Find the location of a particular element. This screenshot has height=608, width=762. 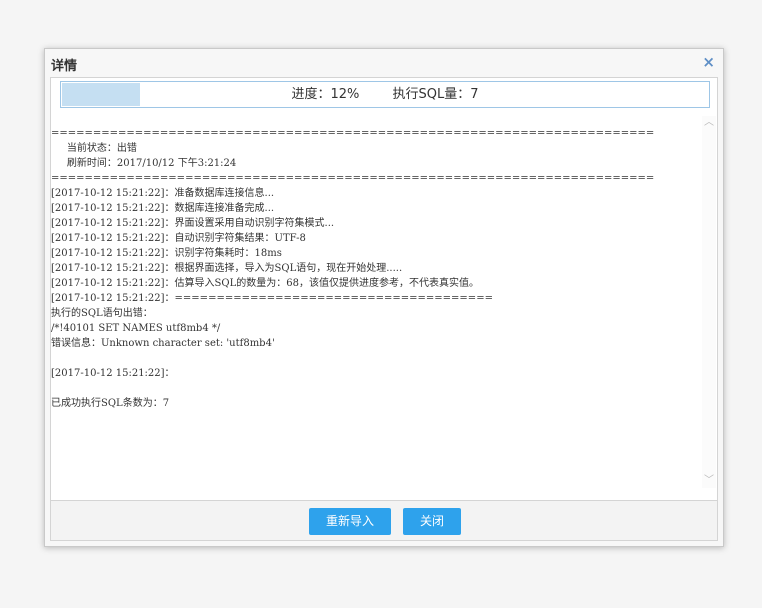

scroll-down-icon: ﹀ is located at coordinates (709, 481).